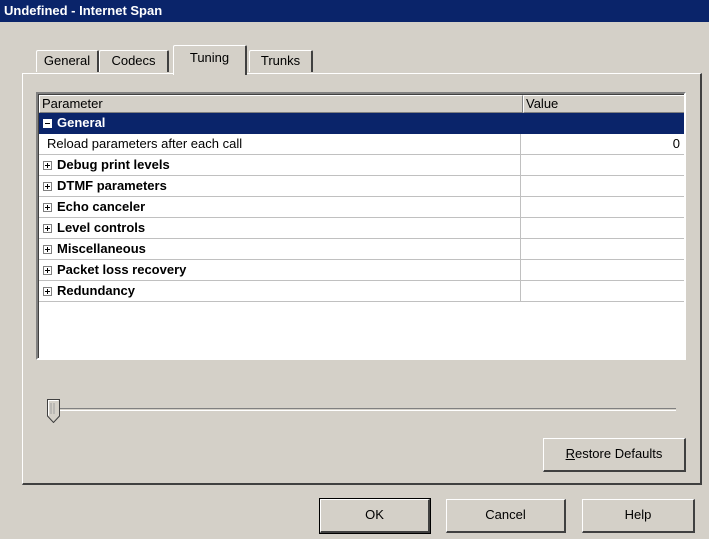 This screenshot has height=539, width=709. I want to click on tab-tuning: Tuning, so click(210, 60).